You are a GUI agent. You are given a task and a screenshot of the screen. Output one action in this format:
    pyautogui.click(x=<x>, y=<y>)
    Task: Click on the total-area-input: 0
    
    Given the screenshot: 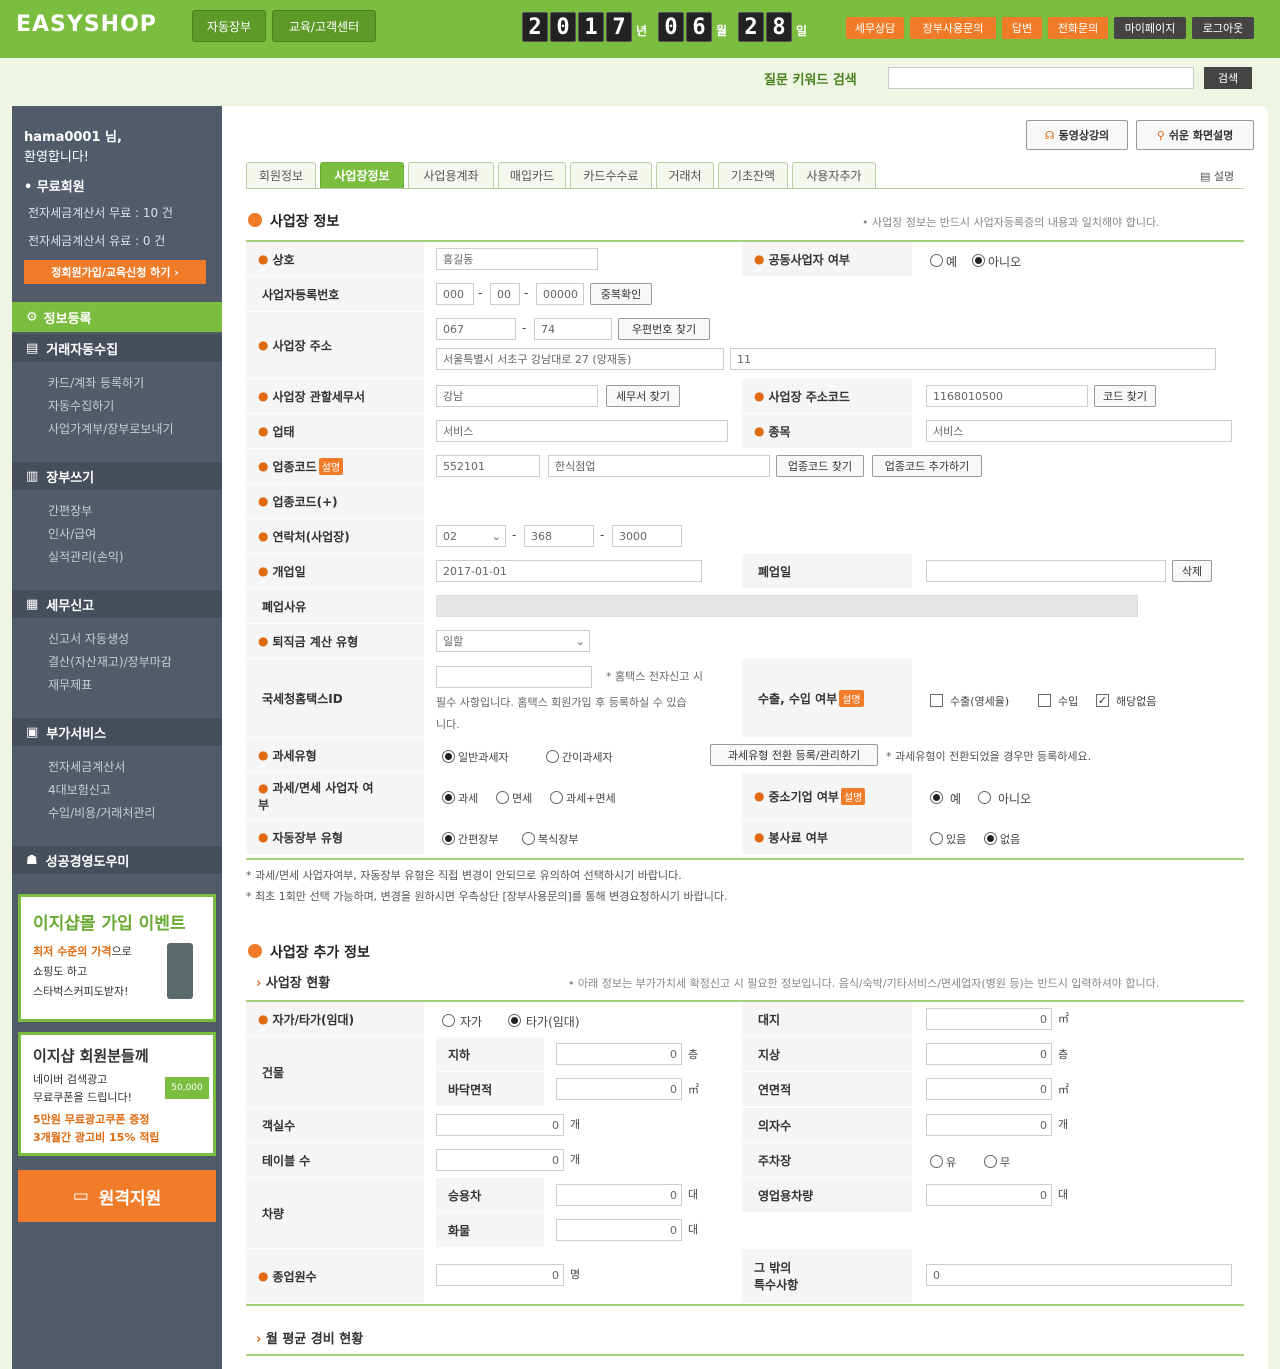 What is the action you would take?
    pyautogui.click(x=989, y=1089)
    